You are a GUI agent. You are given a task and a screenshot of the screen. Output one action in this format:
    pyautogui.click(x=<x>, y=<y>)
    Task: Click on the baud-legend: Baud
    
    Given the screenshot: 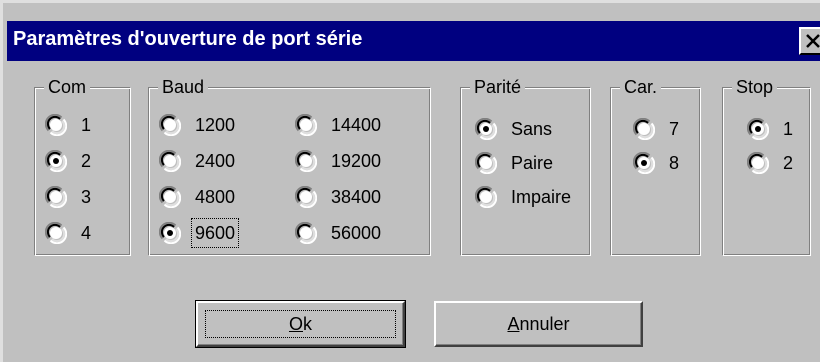 What is the action you would take?
    pyautogui.click(x=183, y=87)
    